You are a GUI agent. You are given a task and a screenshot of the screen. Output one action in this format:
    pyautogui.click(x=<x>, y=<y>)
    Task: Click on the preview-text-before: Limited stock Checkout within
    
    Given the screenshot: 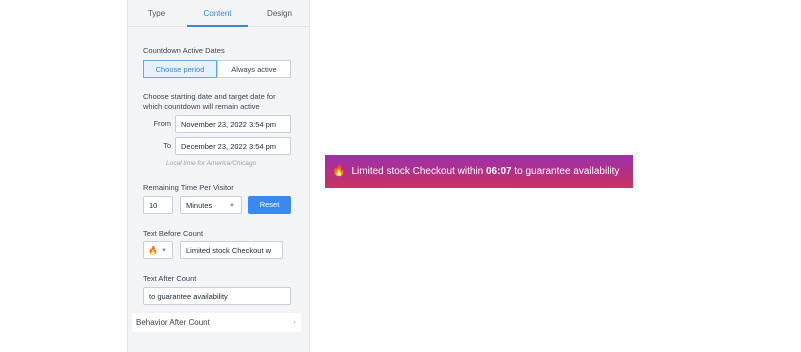 What is the action you would take?
    pyautogui.click(x=417, y=171)
    